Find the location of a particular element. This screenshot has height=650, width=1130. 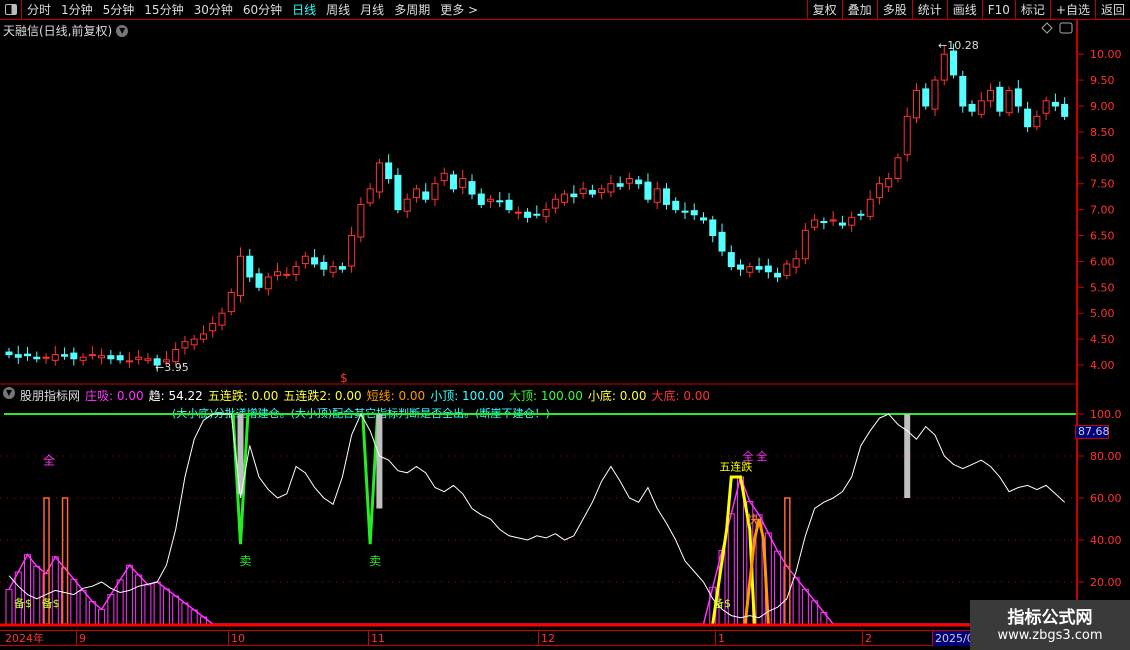

price-tick-label: 8.50 is located at coordinates (1102, 132).